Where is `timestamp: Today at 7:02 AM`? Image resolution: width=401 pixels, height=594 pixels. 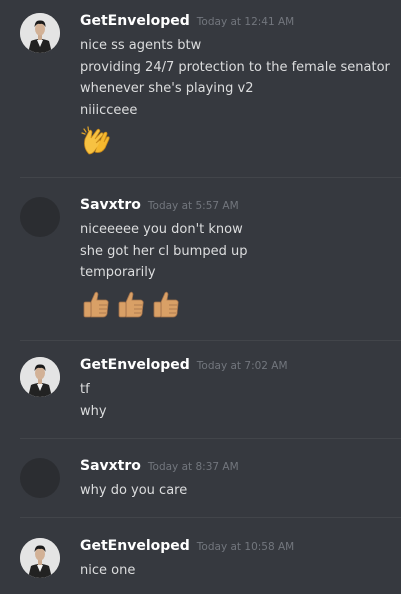 timestamp: Today at 7:02 AM is located at coordinates (242, 366).